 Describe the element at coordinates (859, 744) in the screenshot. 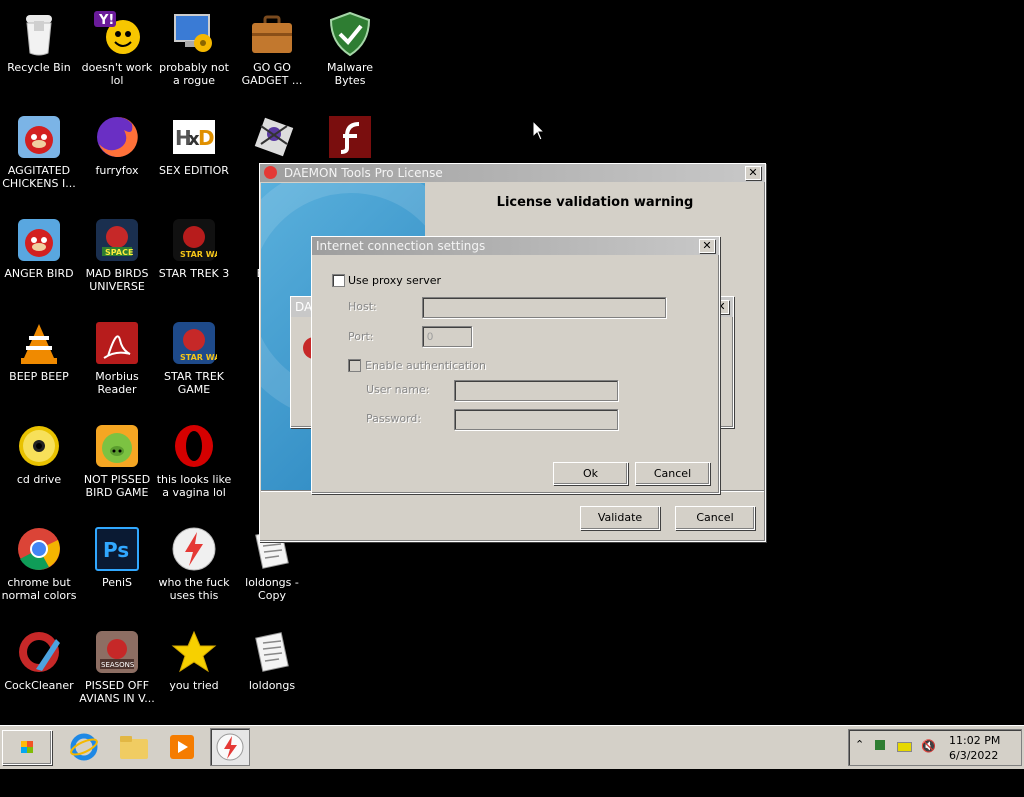

I see `show-hidden-icons-icon: ⌃` at that location.